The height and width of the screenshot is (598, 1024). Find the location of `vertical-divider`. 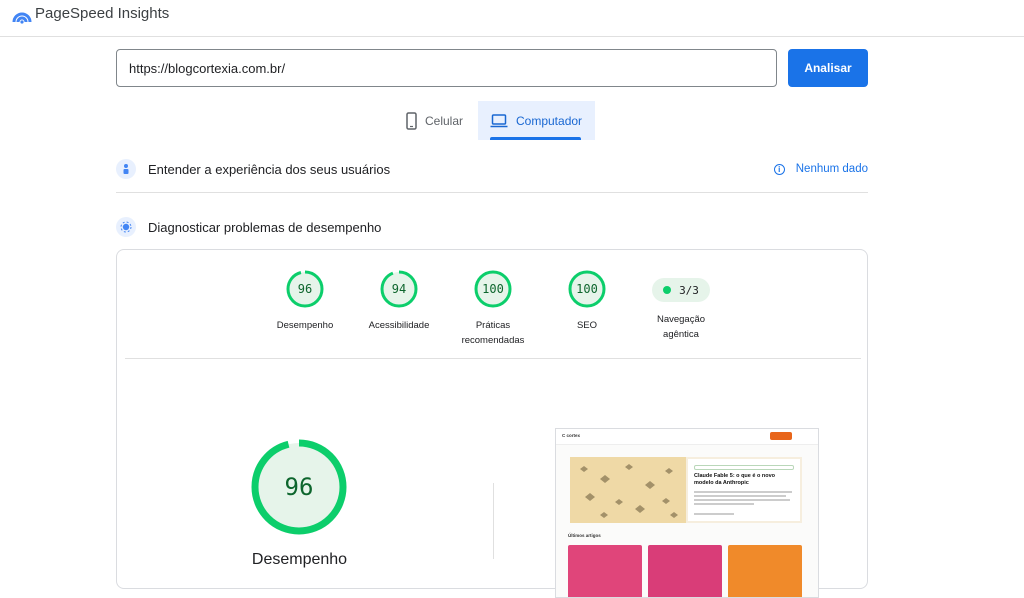

vertical-divider is located at coordinates (493, 521).